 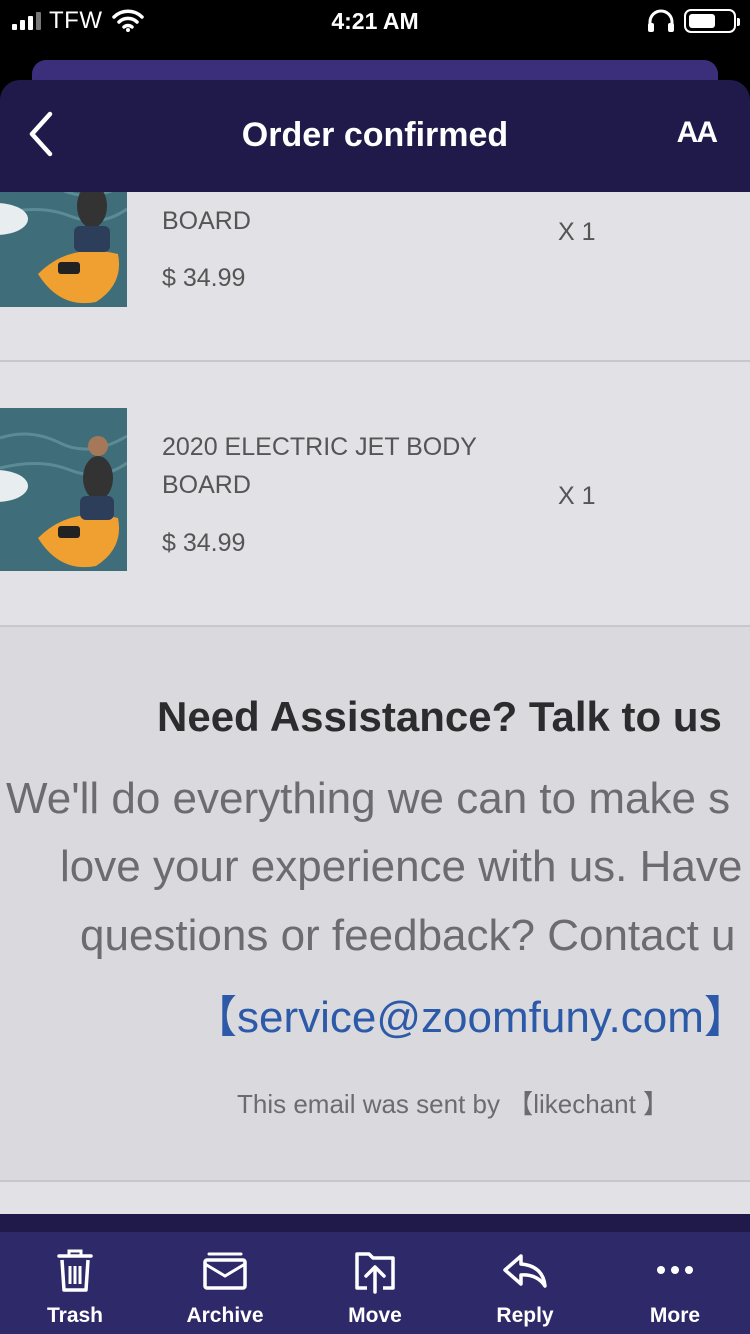 I want to click on more-label: More, so click(x=675, y=1315).